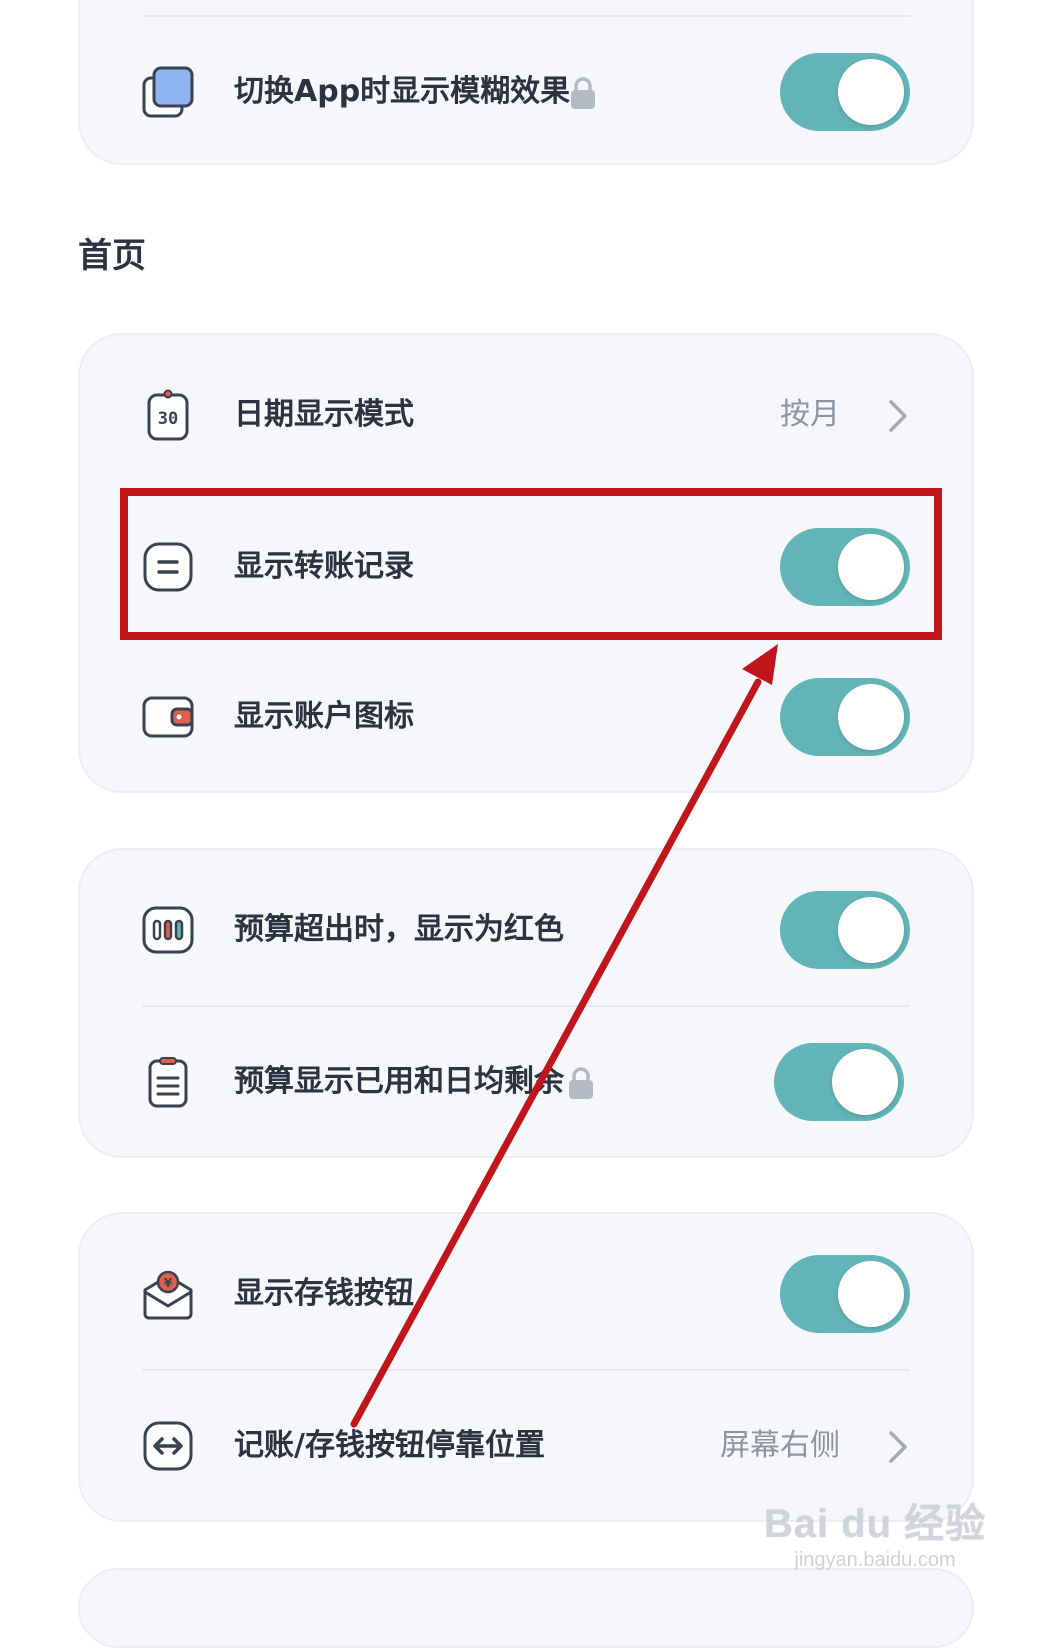  Describe the element at coordinates (168, 930) in the screenshot. I see `budget-bars-icon` at that location.